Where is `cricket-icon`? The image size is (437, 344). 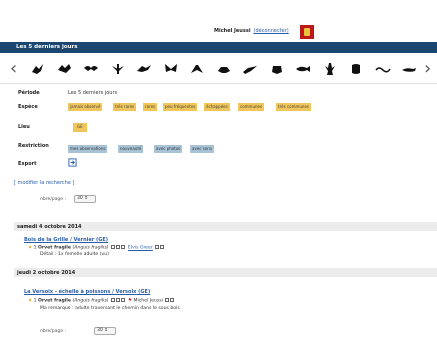 cricket-icon is located at coordinates (250, 69).